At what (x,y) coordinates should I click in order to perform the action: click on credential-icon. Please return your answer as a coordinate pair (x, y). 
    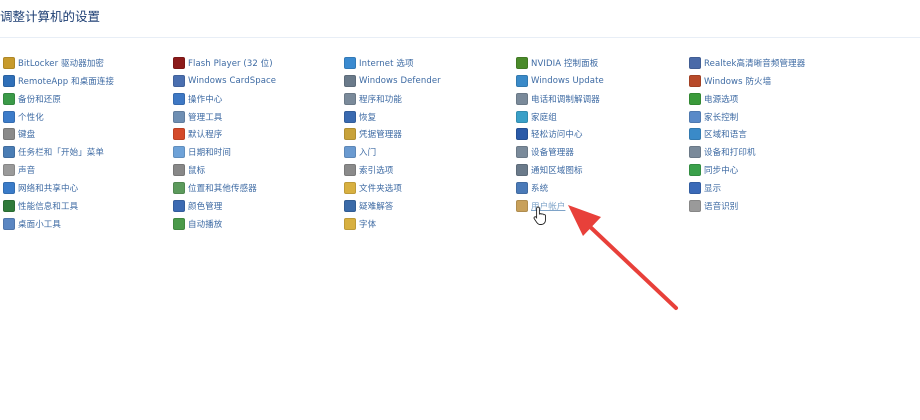
    Looking at the image, I should click on (350, 134).